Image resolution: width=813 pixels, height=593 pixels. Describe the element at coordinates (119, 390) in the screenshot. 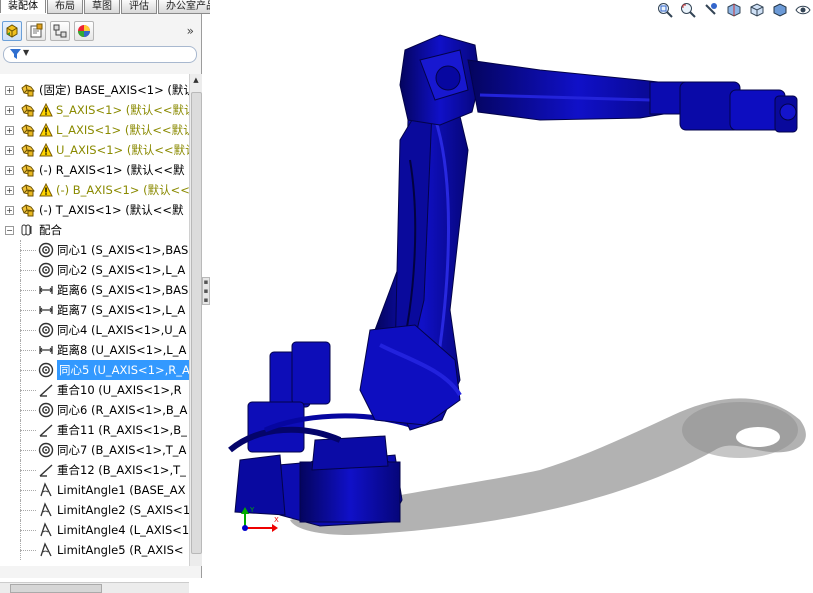

I see `tree-item-label: 重合10 (U_AXIS<1>,R` at that location.